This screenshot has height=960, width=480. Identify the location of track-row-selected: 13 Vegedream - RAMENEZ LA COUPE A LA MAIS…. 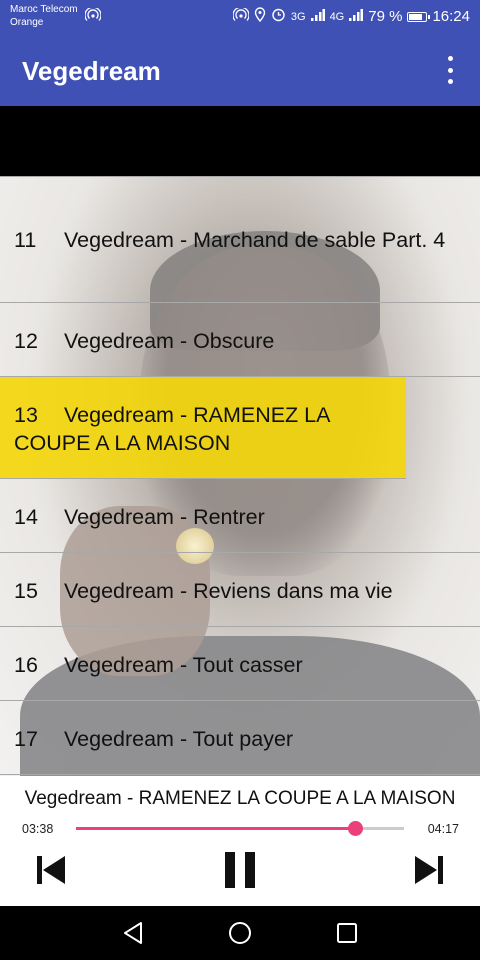
(203, 428).